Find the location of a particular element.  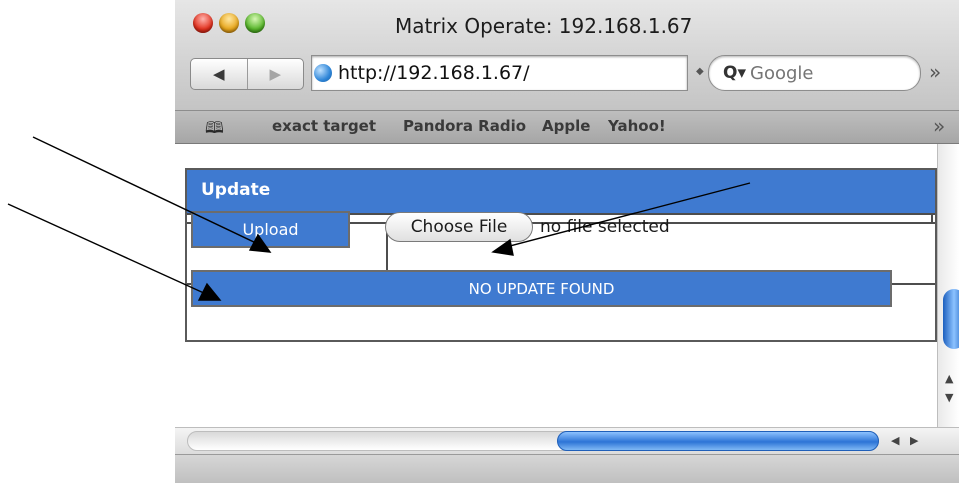

update-panel-header: Update is located at coordinates (561, 192).